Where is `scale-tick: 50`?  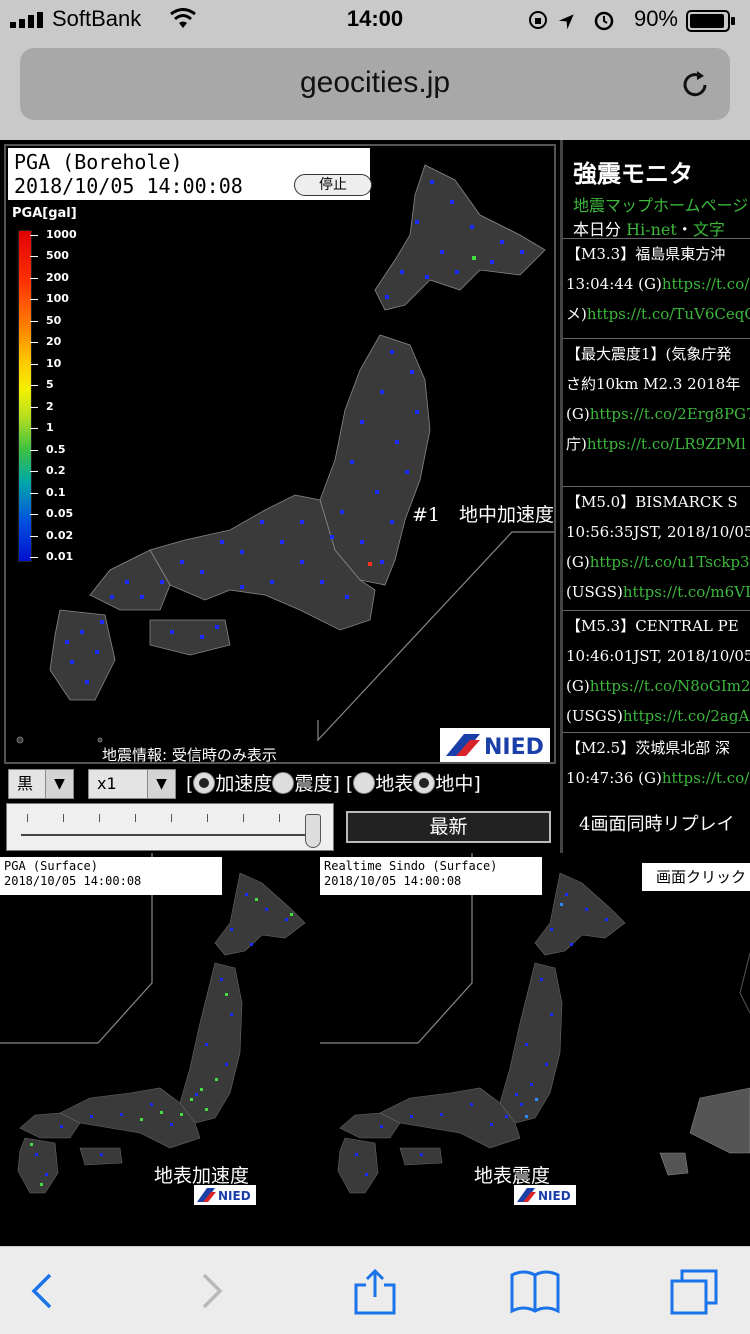 scale-tick: 50 is located at coordinates (45, 321).